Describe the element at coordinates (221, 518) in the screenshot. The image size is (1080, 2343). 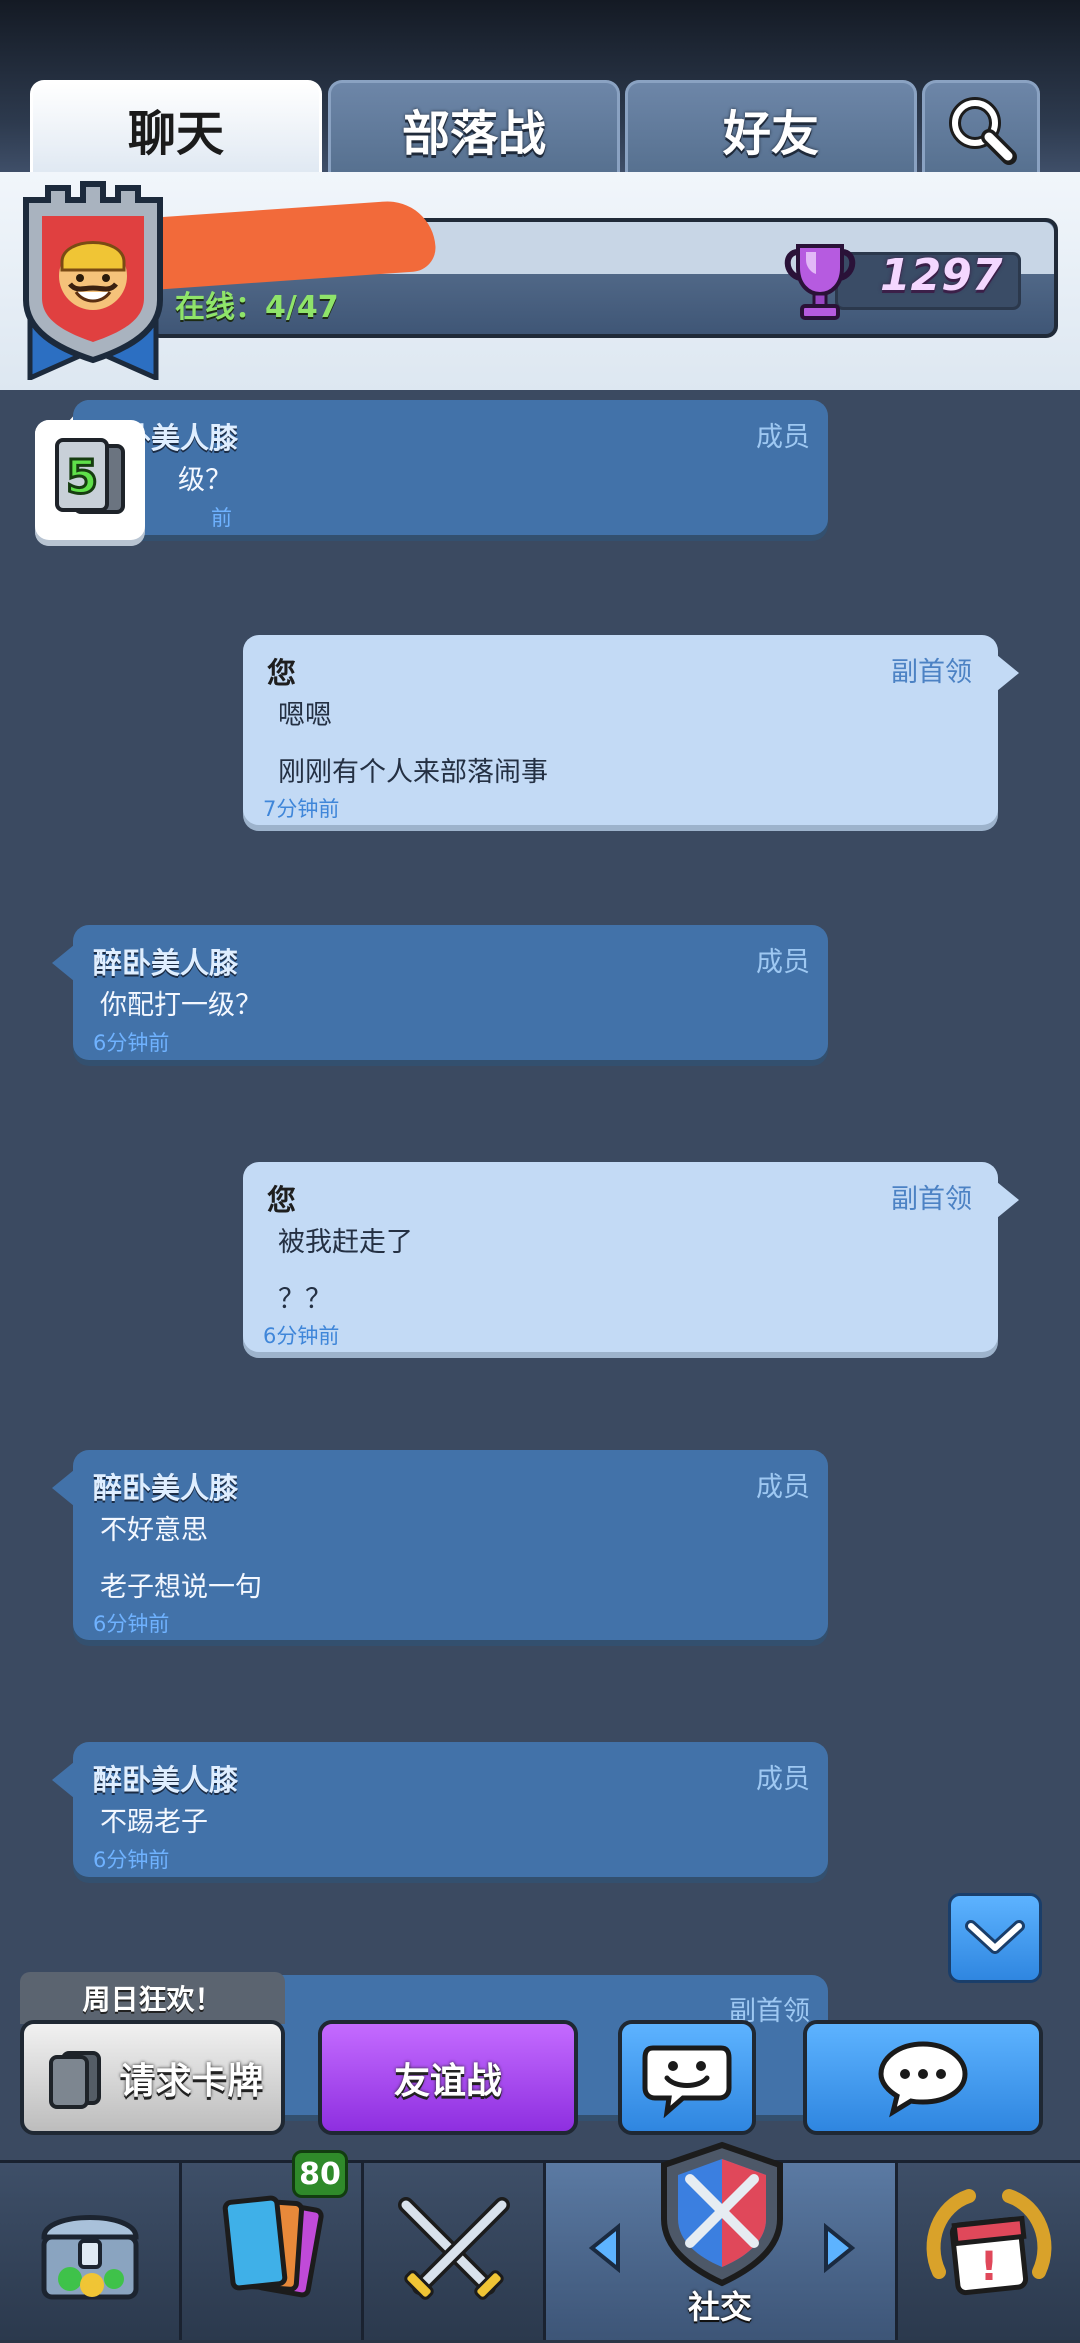
I see `message-time: 前` at that location.